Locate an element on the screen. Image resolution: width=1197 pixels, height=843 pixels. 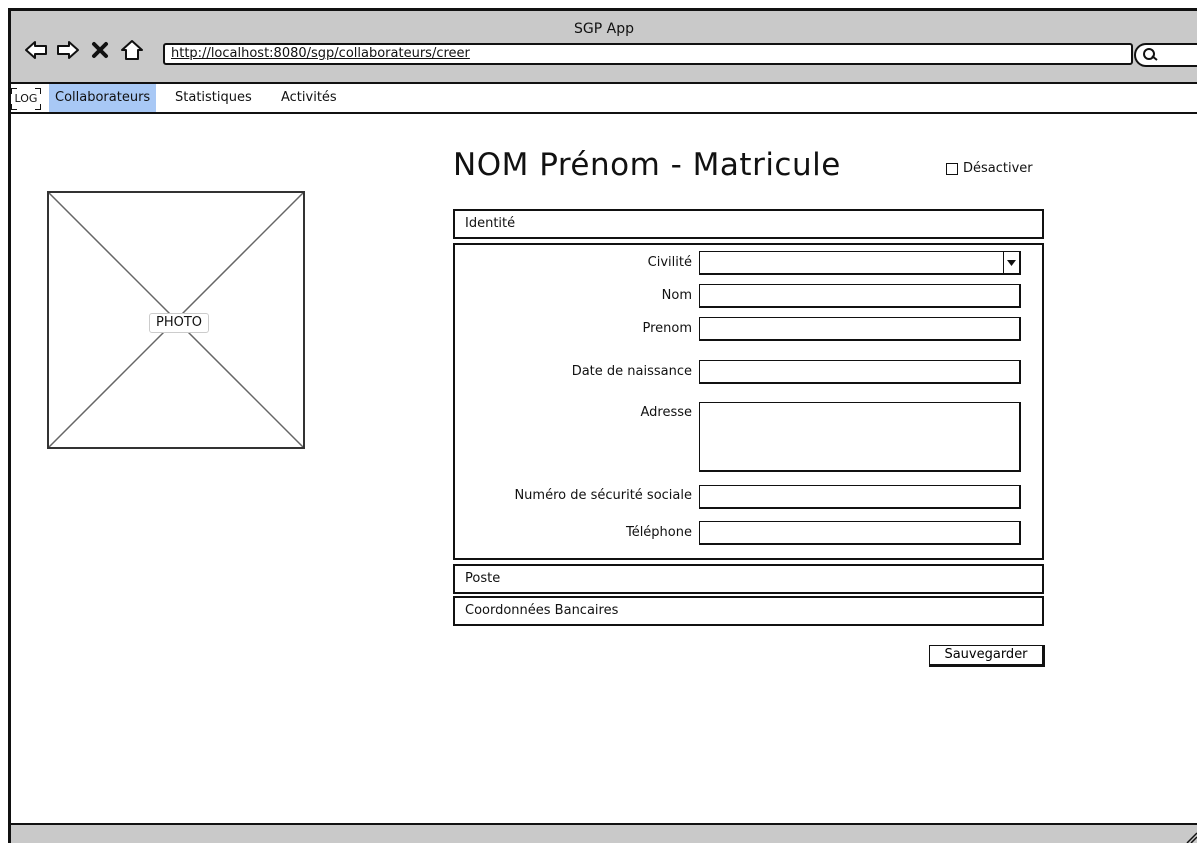
nom-label: Nom is located at coordinates (676, 295).